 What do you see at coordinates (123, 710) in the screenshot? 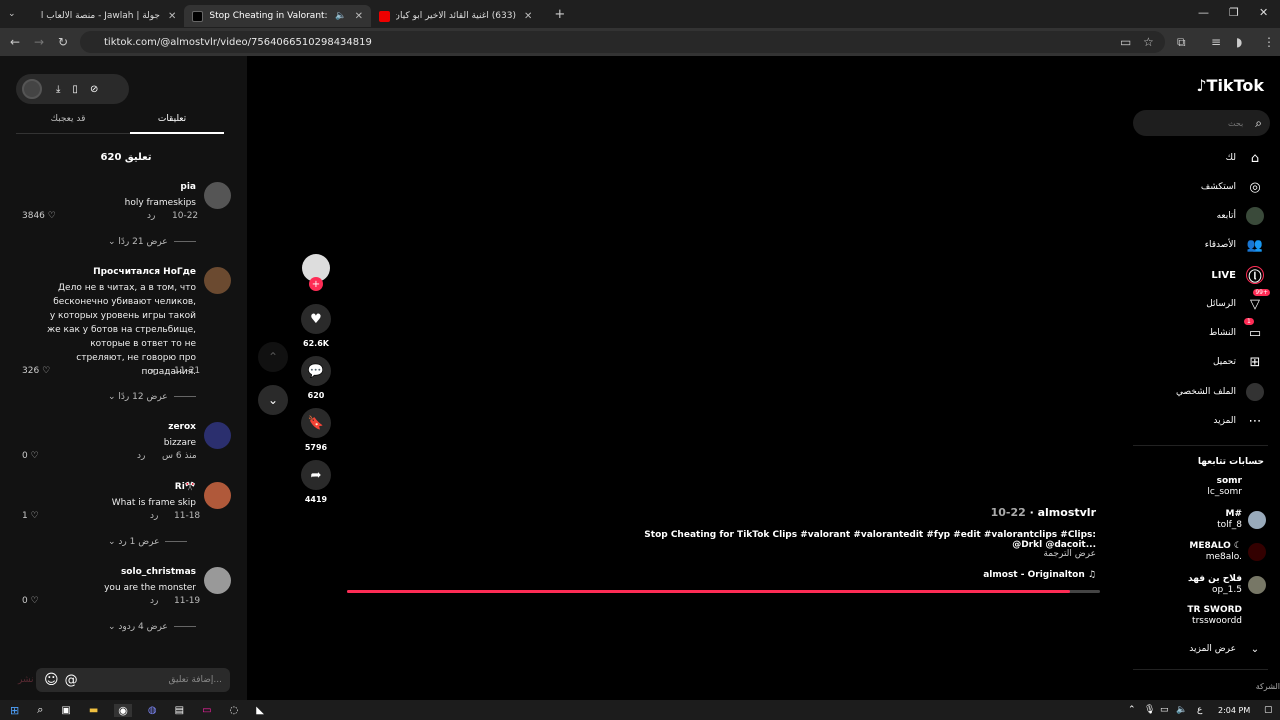
I see `chrome-icon: ◉` at bounding box center [123, 710].